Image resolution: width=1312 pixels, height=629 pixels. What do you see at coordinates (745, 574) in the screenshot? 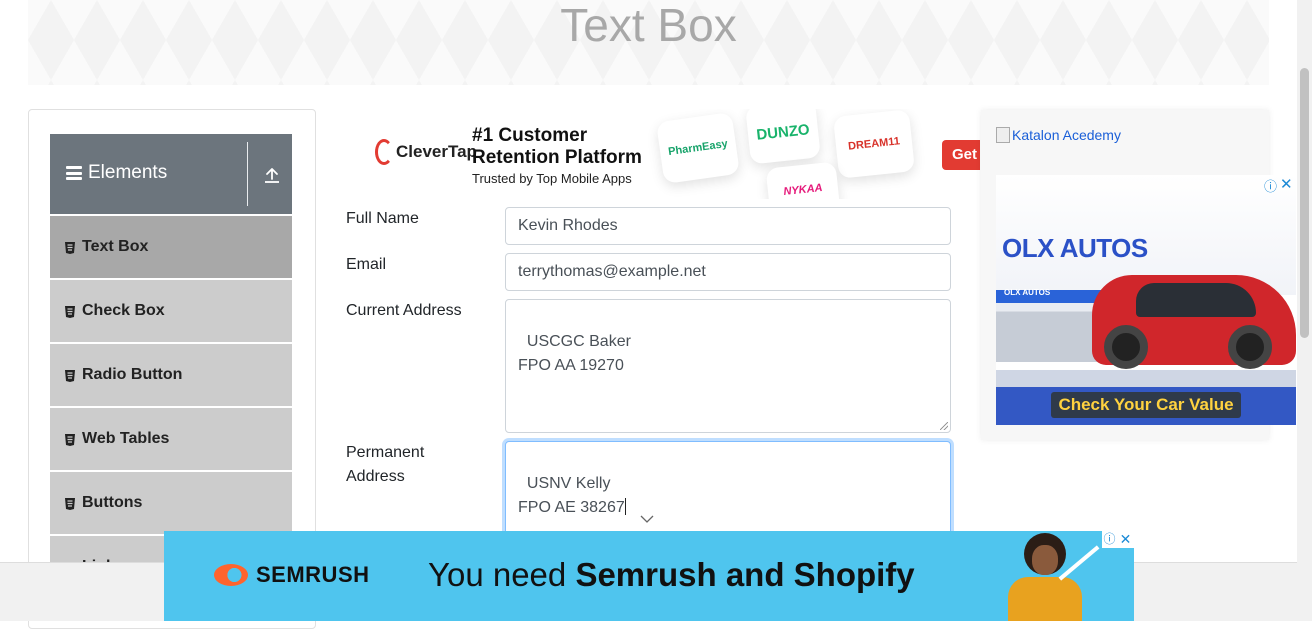
I see `semrush-copy-bold: Semrush and Shopify` at bounding box center [745, 574].